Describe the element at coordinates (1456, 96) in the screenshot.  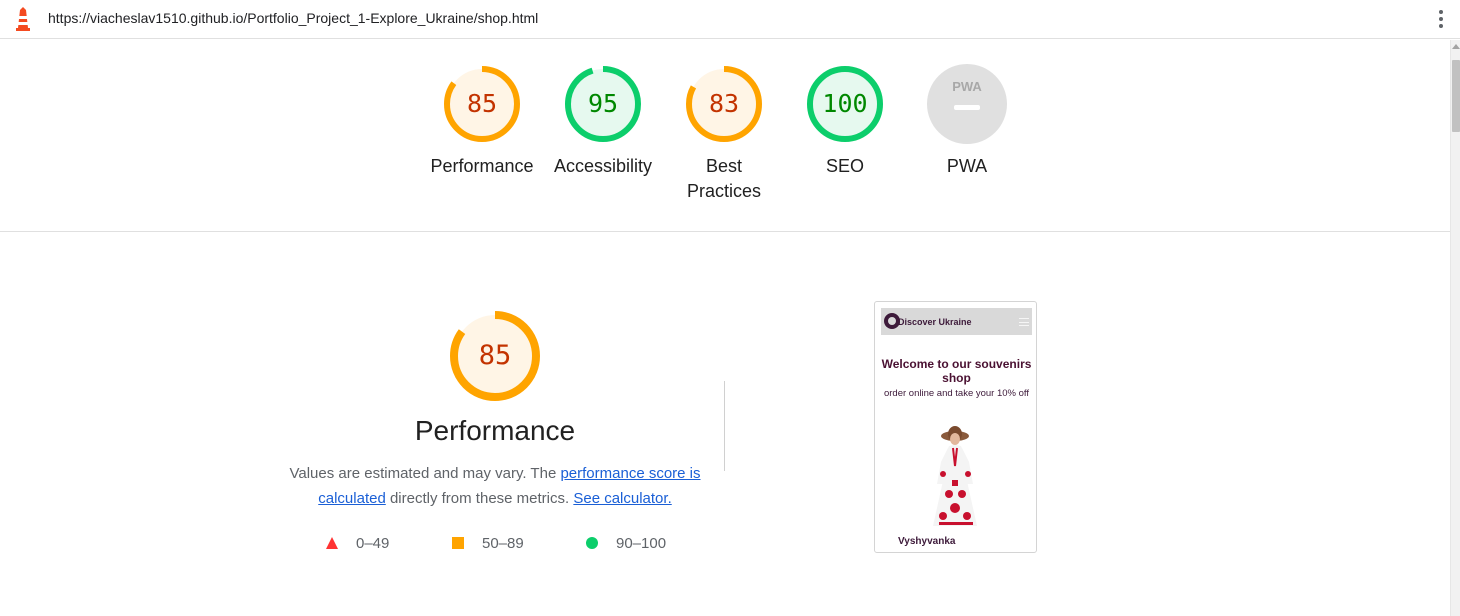
I see `scrollbar-thumb` at that location.